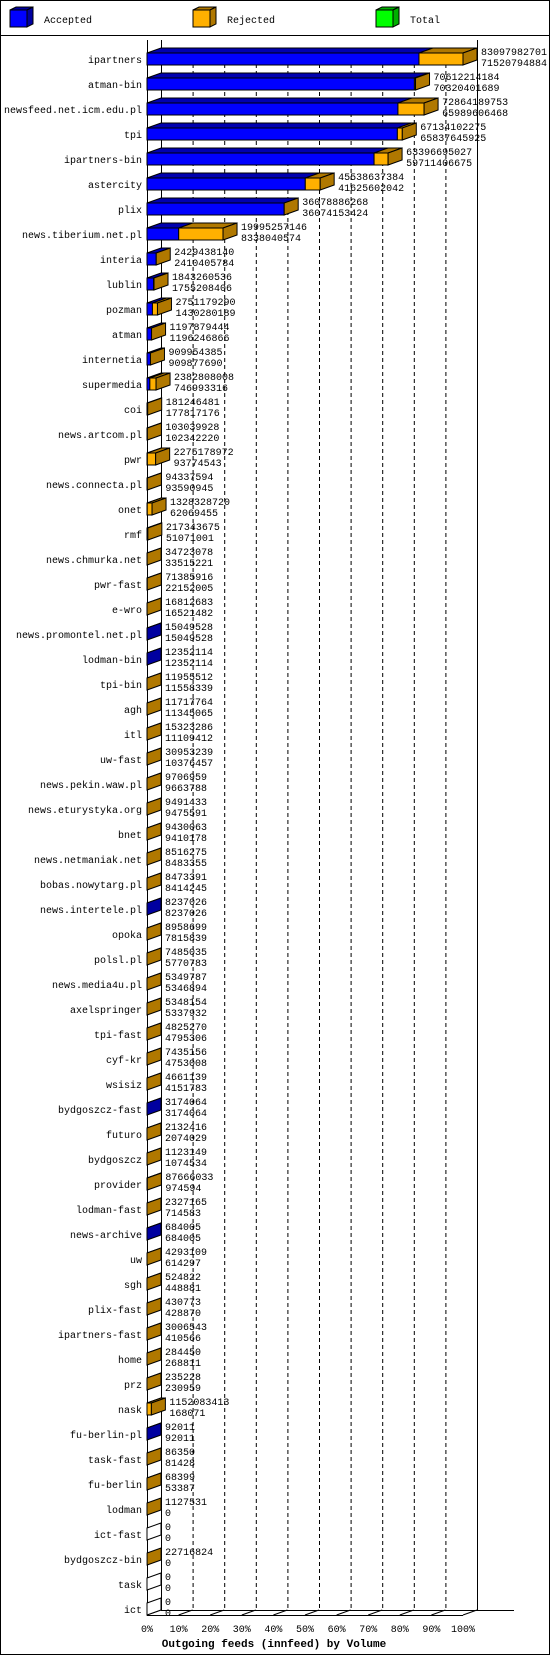 The width and height of the screenshot is (550, 1655). What do you see at coordinates (204, 253) in the screenshot?
I see `value-offered: 2429438140` at bounding box center [204, 253].